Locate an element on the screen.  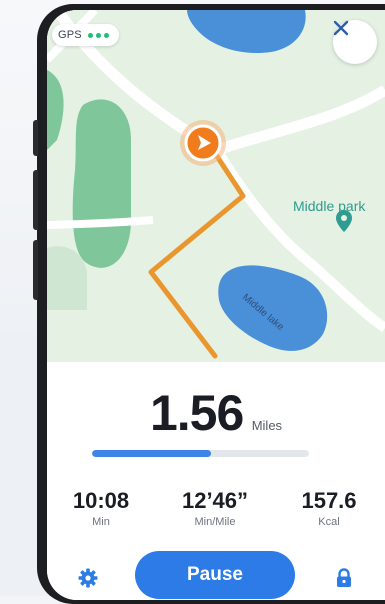
pace-label: Min/Mile is located at coordinates (215, 522).